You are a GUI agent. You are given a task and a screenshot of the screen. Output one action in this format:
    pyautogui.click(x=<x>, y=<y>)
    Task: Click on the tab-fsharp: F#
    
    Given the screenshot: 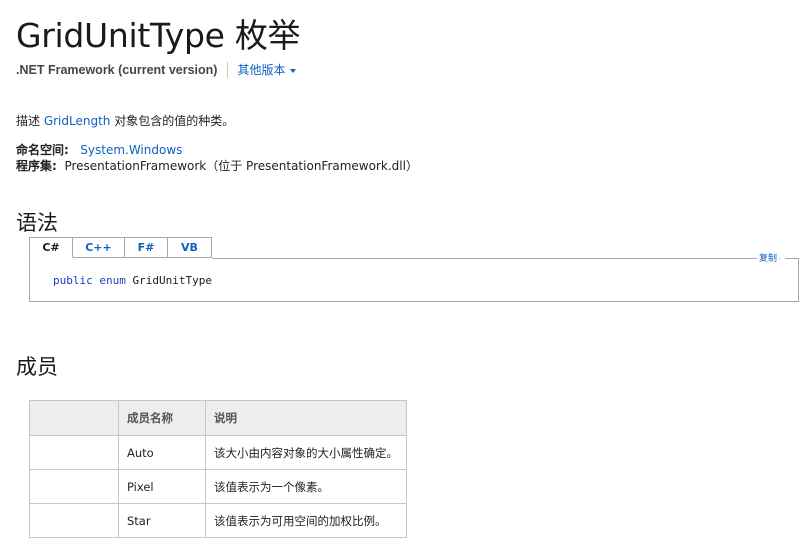 What is the action you would take?
    pyautogui.click(x=146, y=247)
    